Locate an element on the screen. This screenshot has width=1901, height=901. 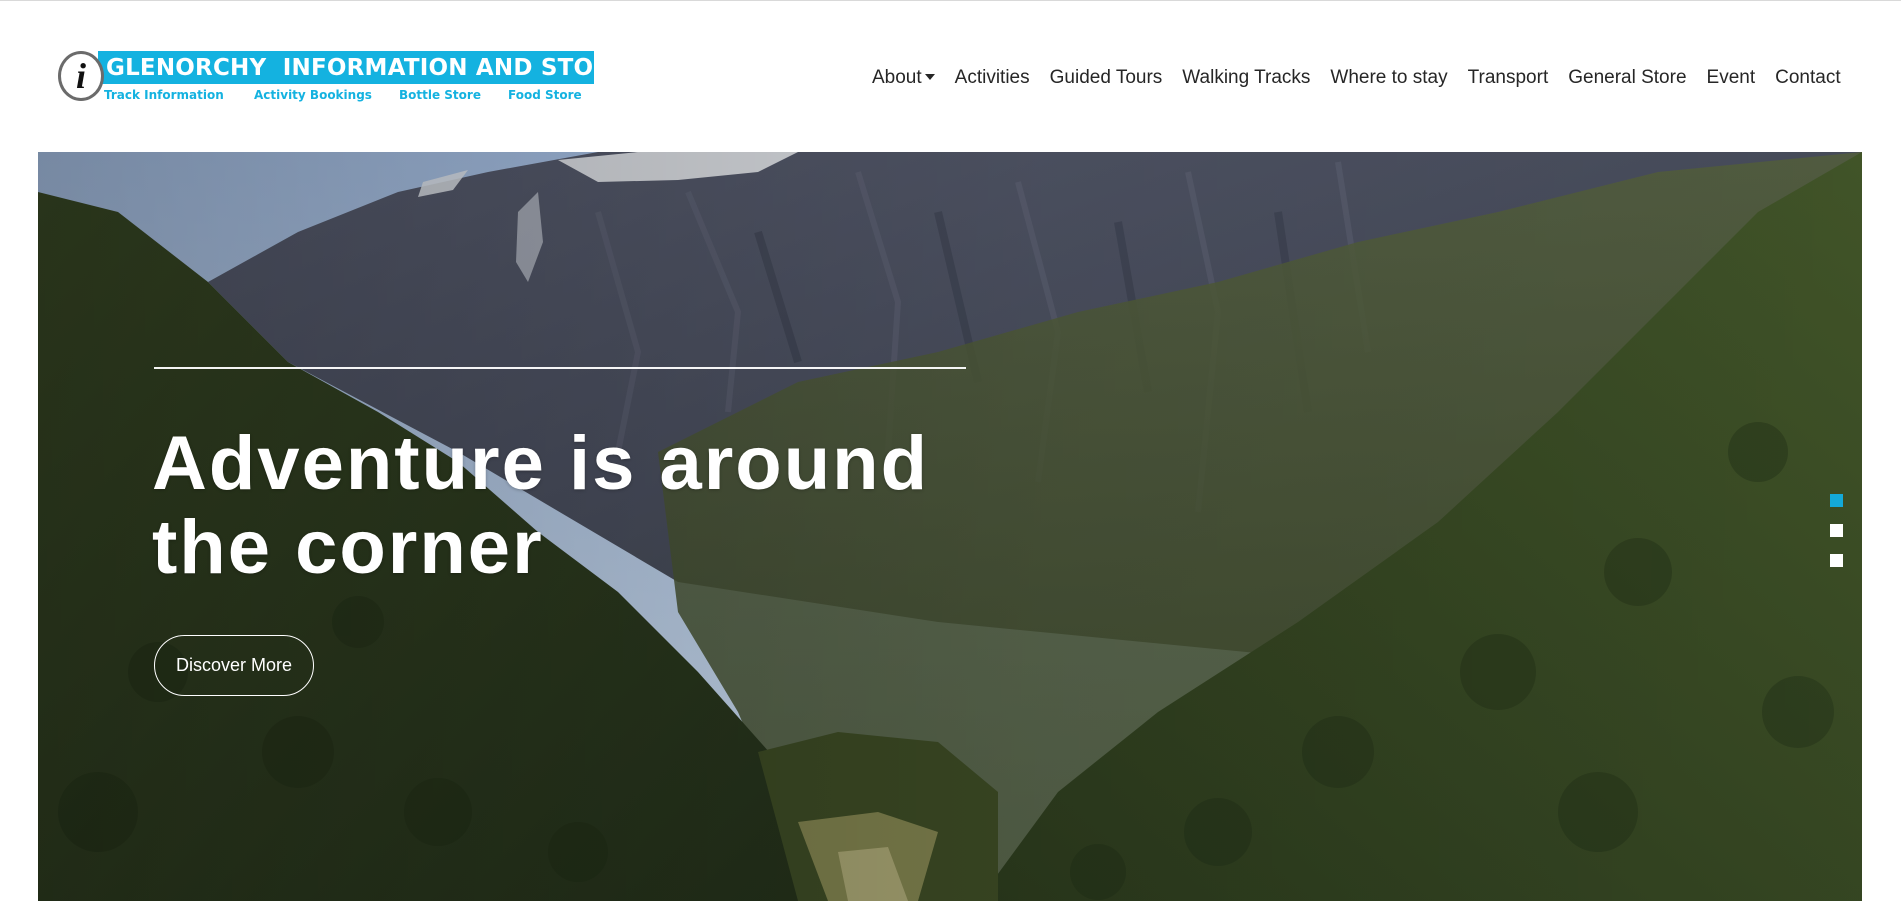
hero-divider is located at coordinates (560, 368).